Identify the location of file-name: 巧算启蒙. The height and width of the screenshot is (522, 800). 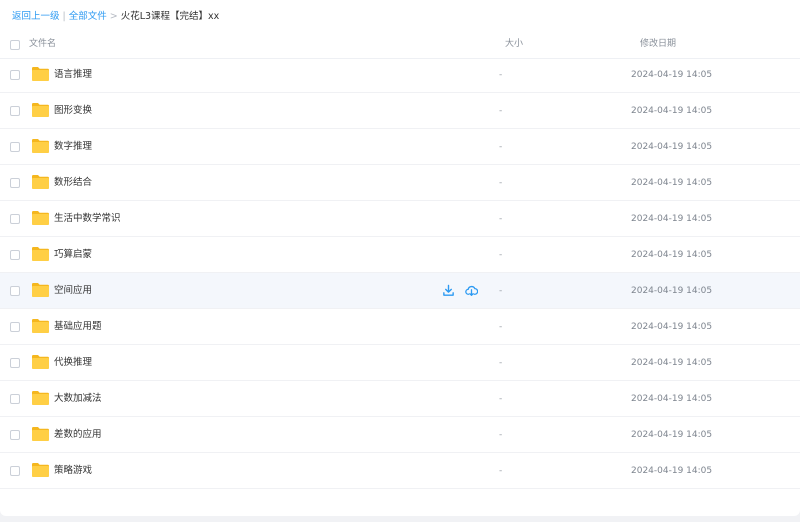
(73, 255).